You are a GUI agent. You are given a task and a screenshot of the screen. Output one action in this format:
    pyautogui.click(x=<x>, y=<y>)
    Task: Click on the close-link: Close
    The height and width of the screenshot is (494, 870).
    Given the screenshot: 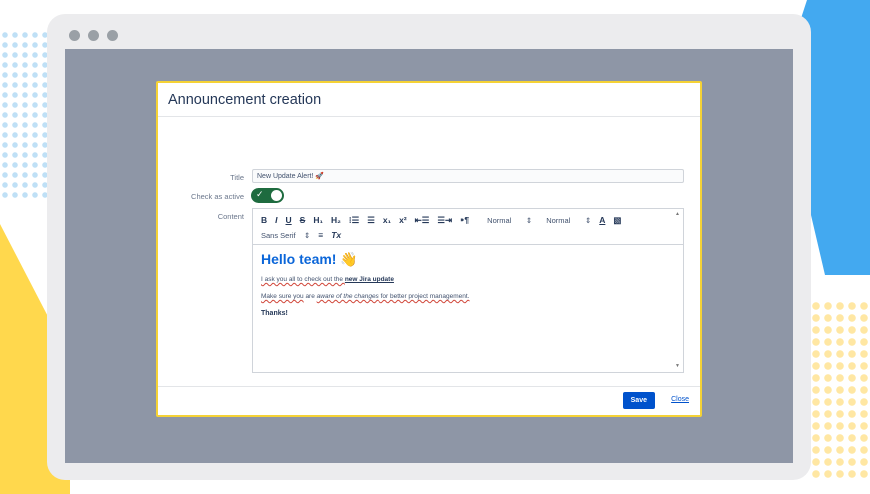 What is the action you would take?
    pyautogui.click(x=680, y=399)
    